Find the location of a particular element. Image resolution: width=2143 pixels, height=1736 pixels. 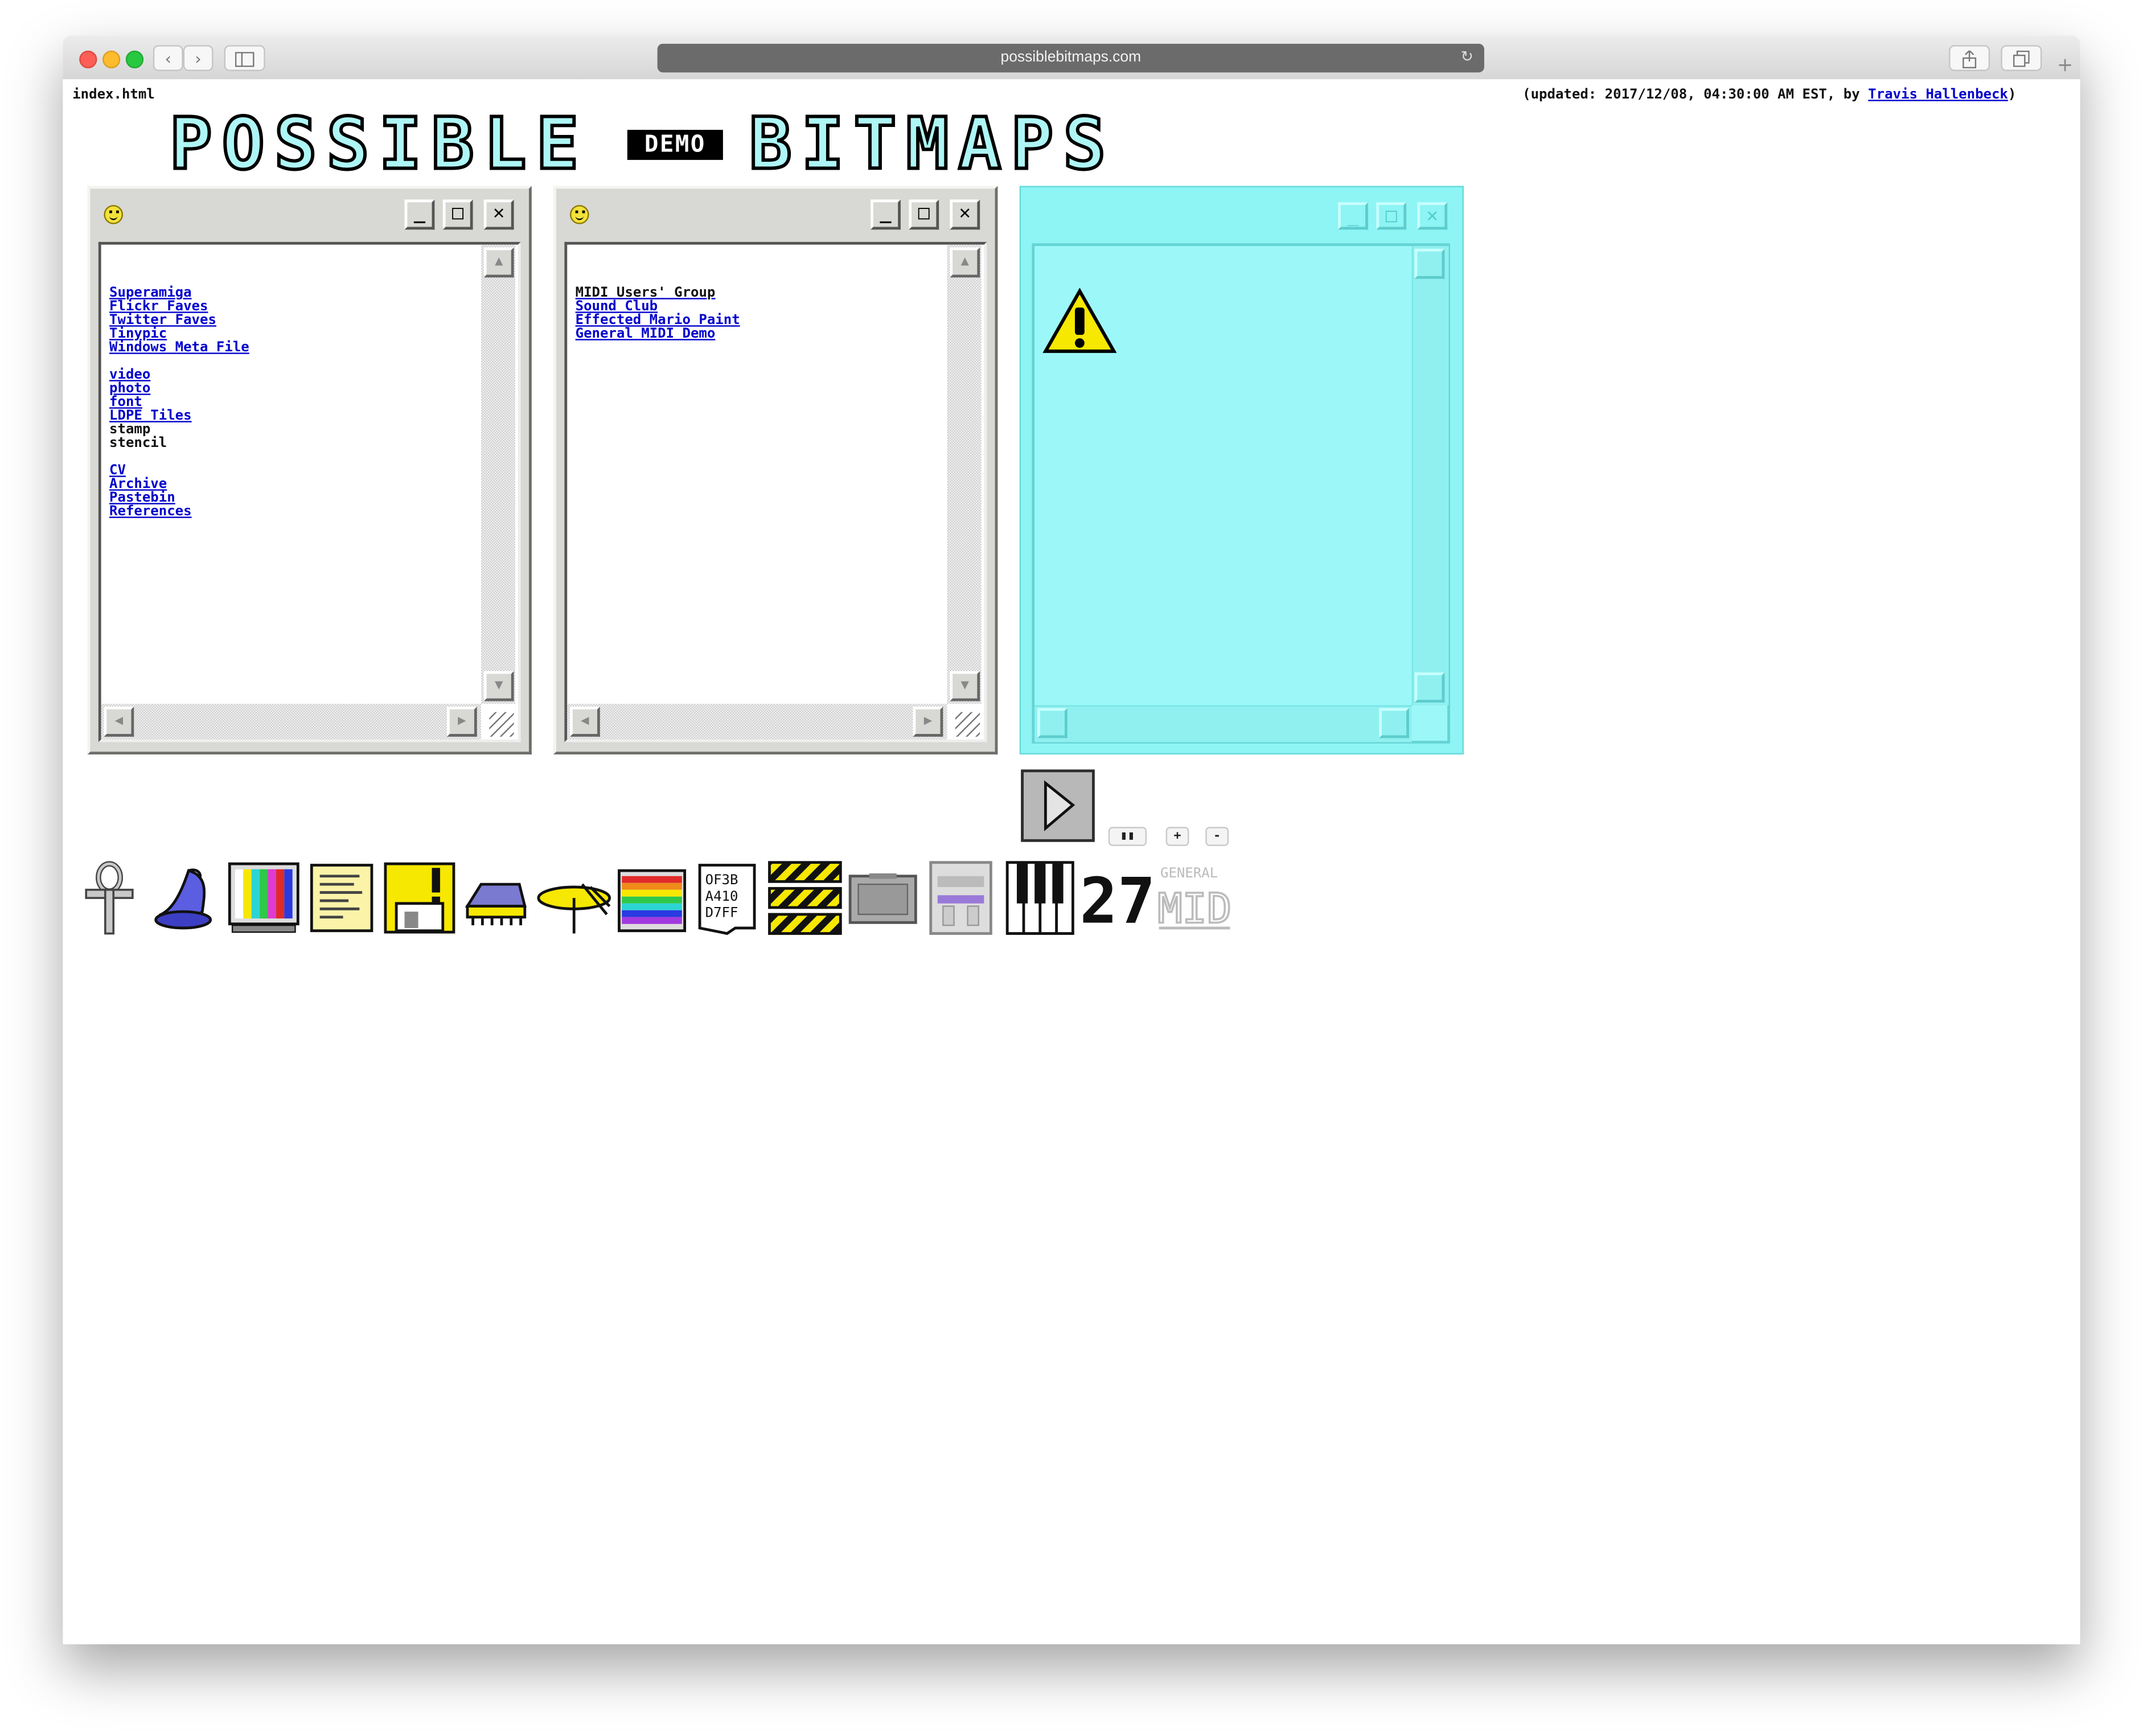

link-twitter-faves: Twitter Faves is located at coordinates (179, 321).